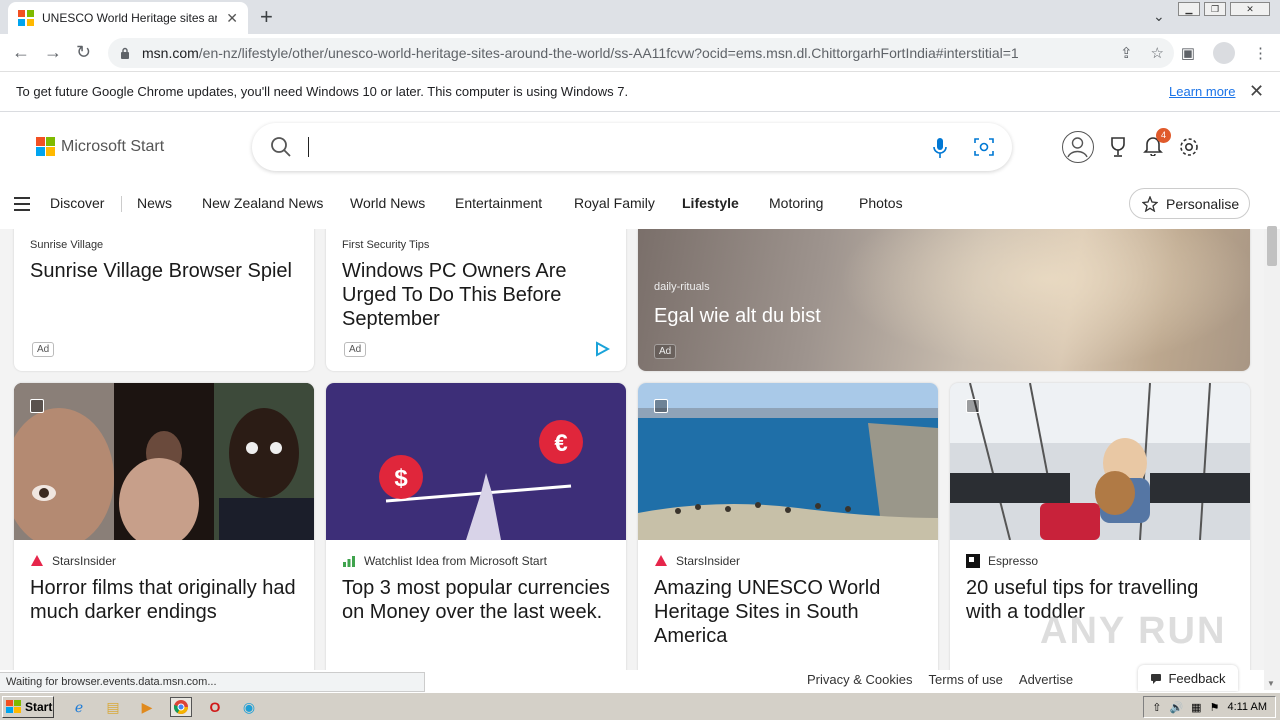 This screenshot has height=720, width=1280. Describe the element at coordinates (612, 147) in the screenshot. I see `search-input` at that location.